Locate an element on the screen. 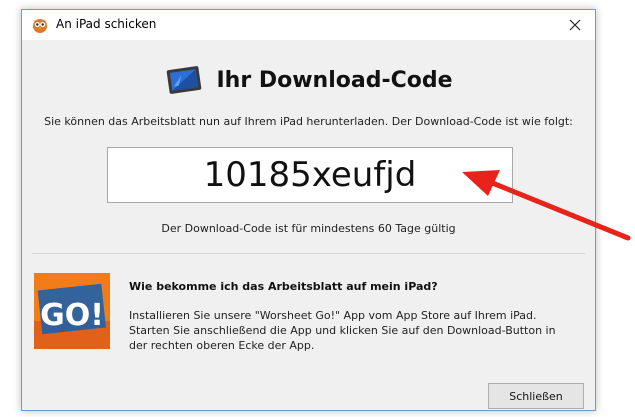  close-window-button is located at coordinates (575, 25).